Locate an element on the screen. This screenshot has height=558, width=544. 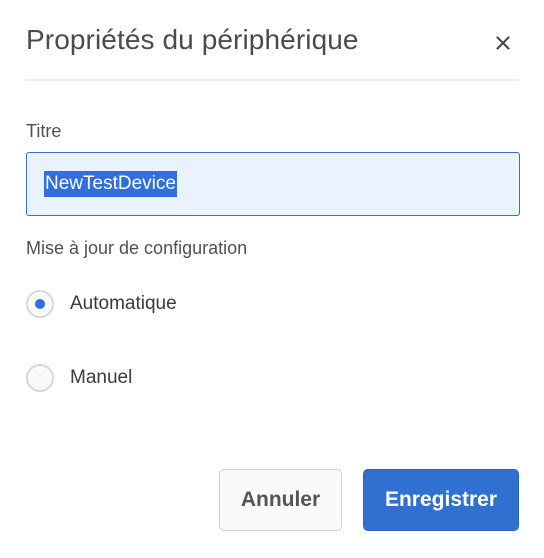
radio-automatic-circle is located at coordinates (40, 304).